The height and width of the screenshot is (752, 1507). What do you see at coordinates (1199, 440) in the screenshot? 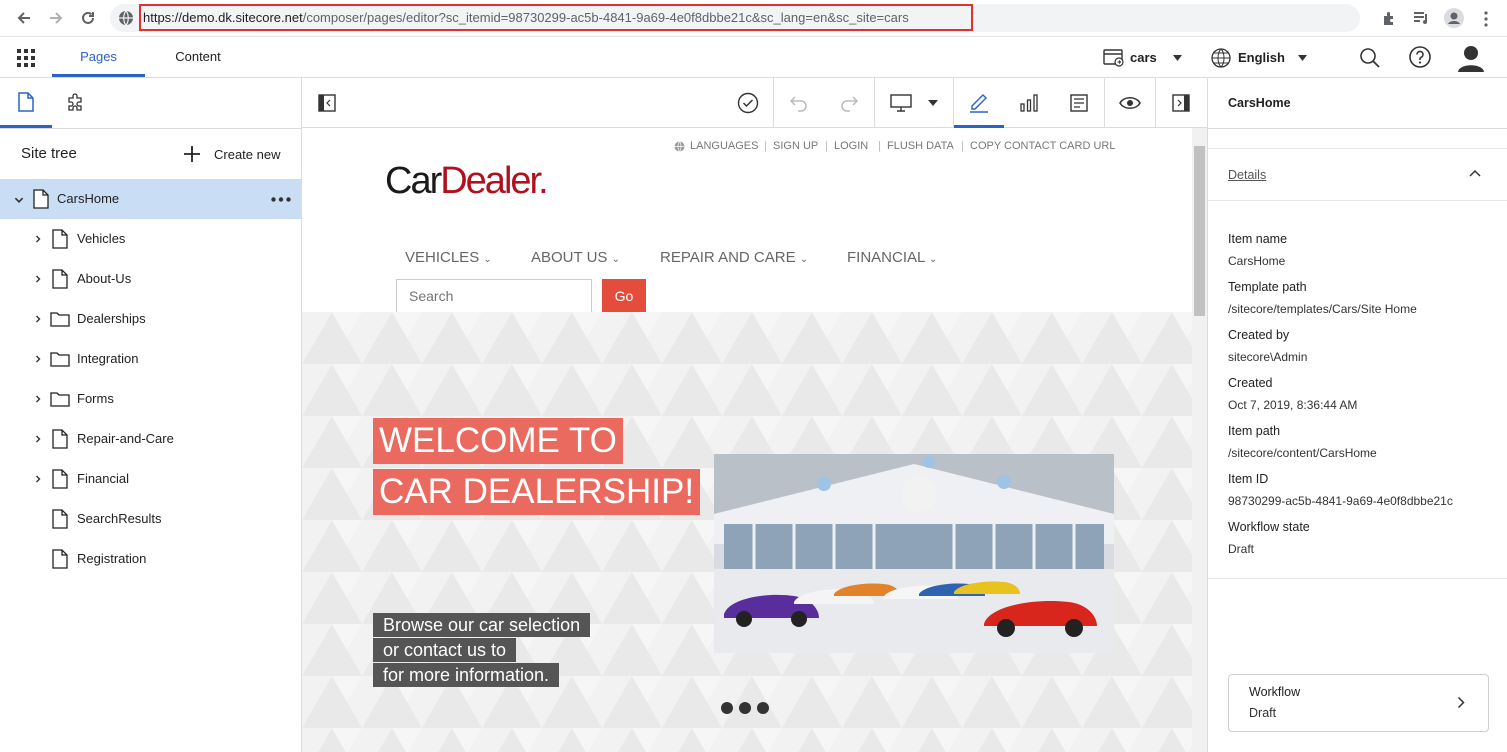
I see `canvas-scrollbar` at bounding box center [1199, 440].